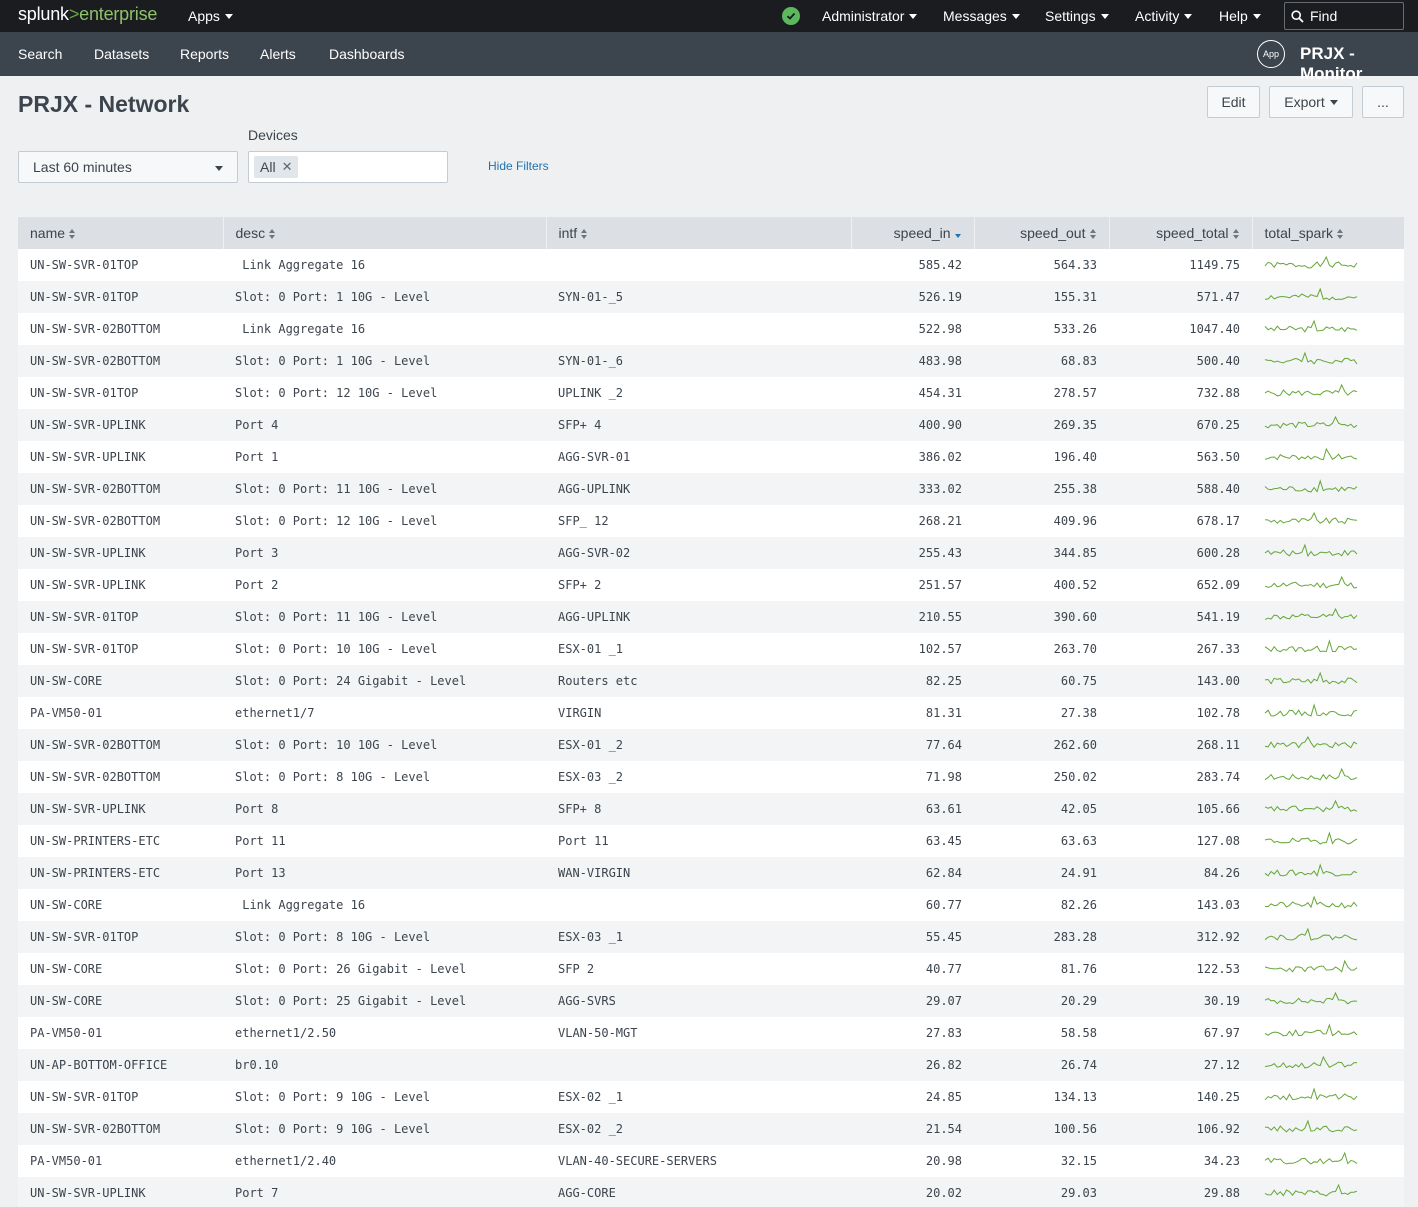 The width and height of the screenshot is (1418, 1207). I want to click on activity-menu: Activity, so click(1164, 16).